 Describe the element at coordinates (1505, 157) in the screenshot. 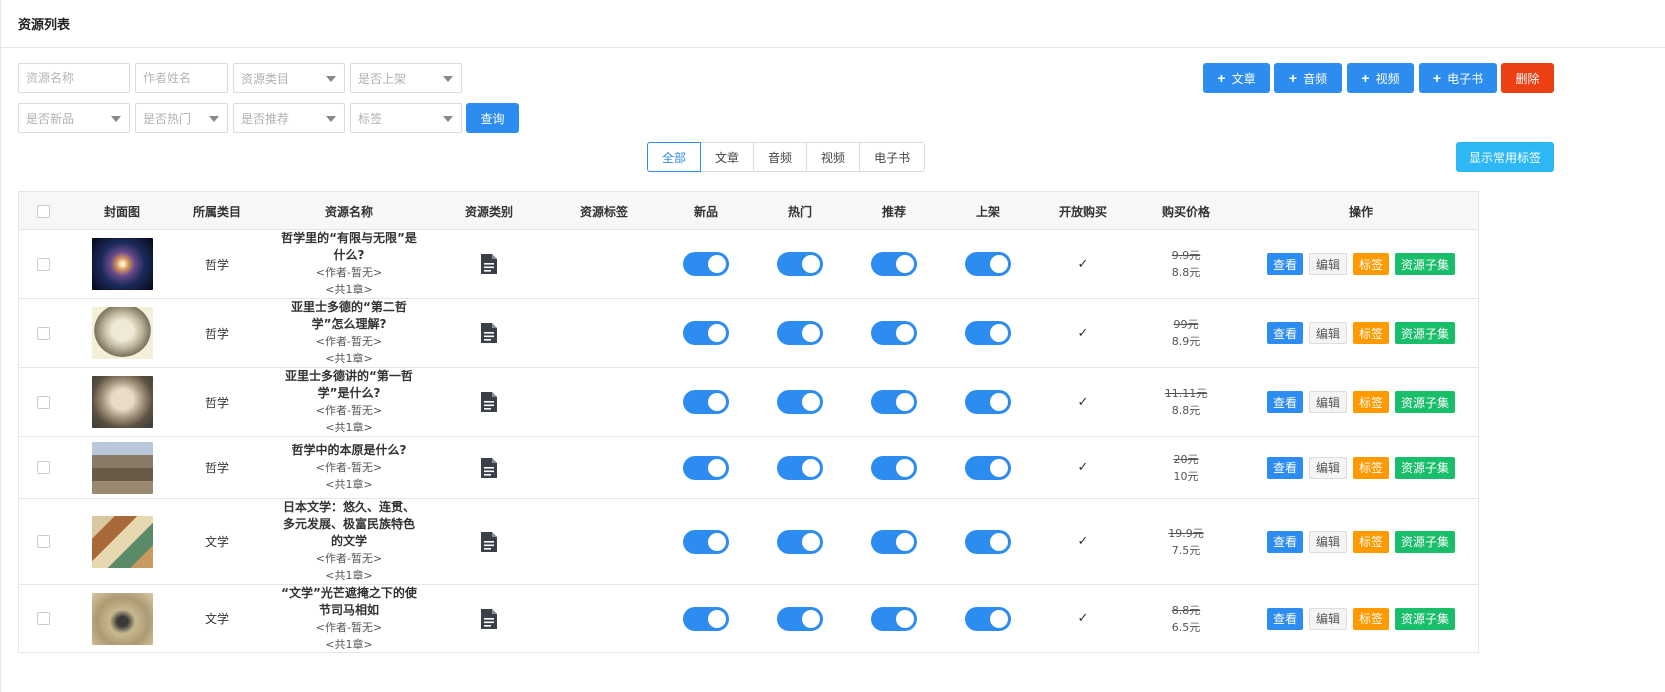

I see `show-common-tags-button: 显示常用标签` at that location.